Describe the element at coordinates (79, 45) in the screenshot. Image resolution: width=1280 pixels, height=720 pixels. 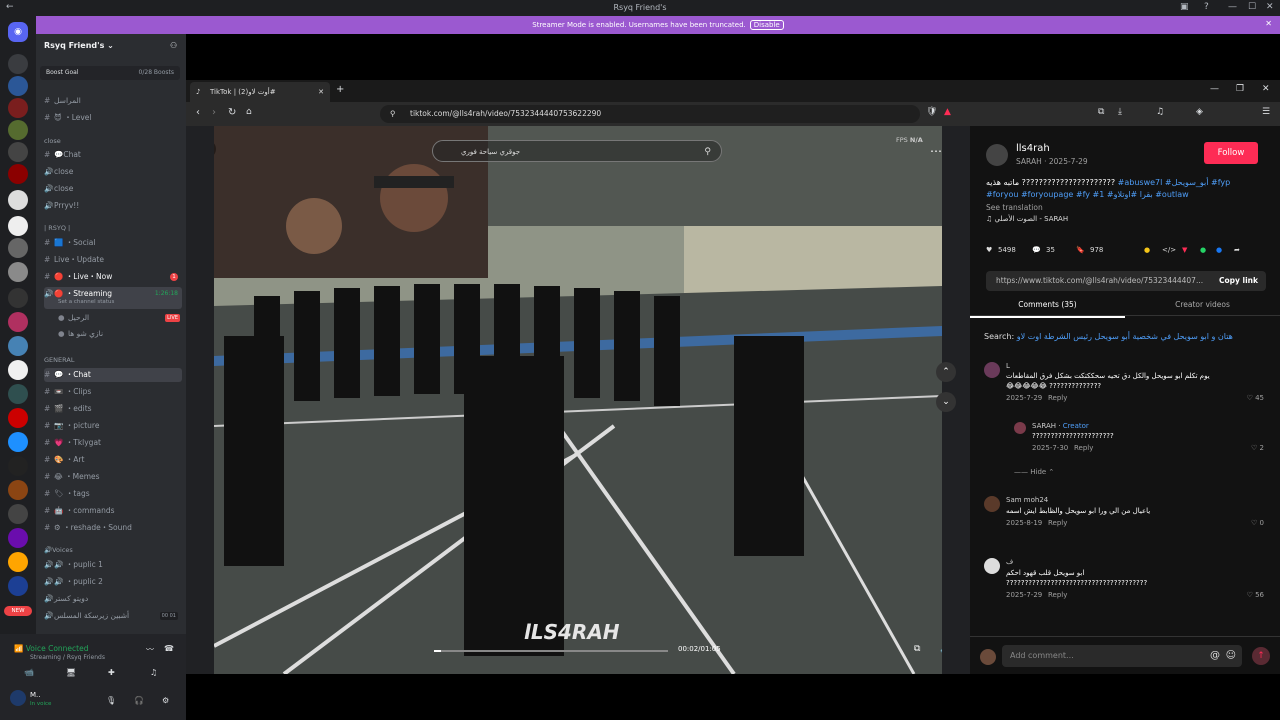
I see `server-name: Rsyq Friend's ⌄` at that location.